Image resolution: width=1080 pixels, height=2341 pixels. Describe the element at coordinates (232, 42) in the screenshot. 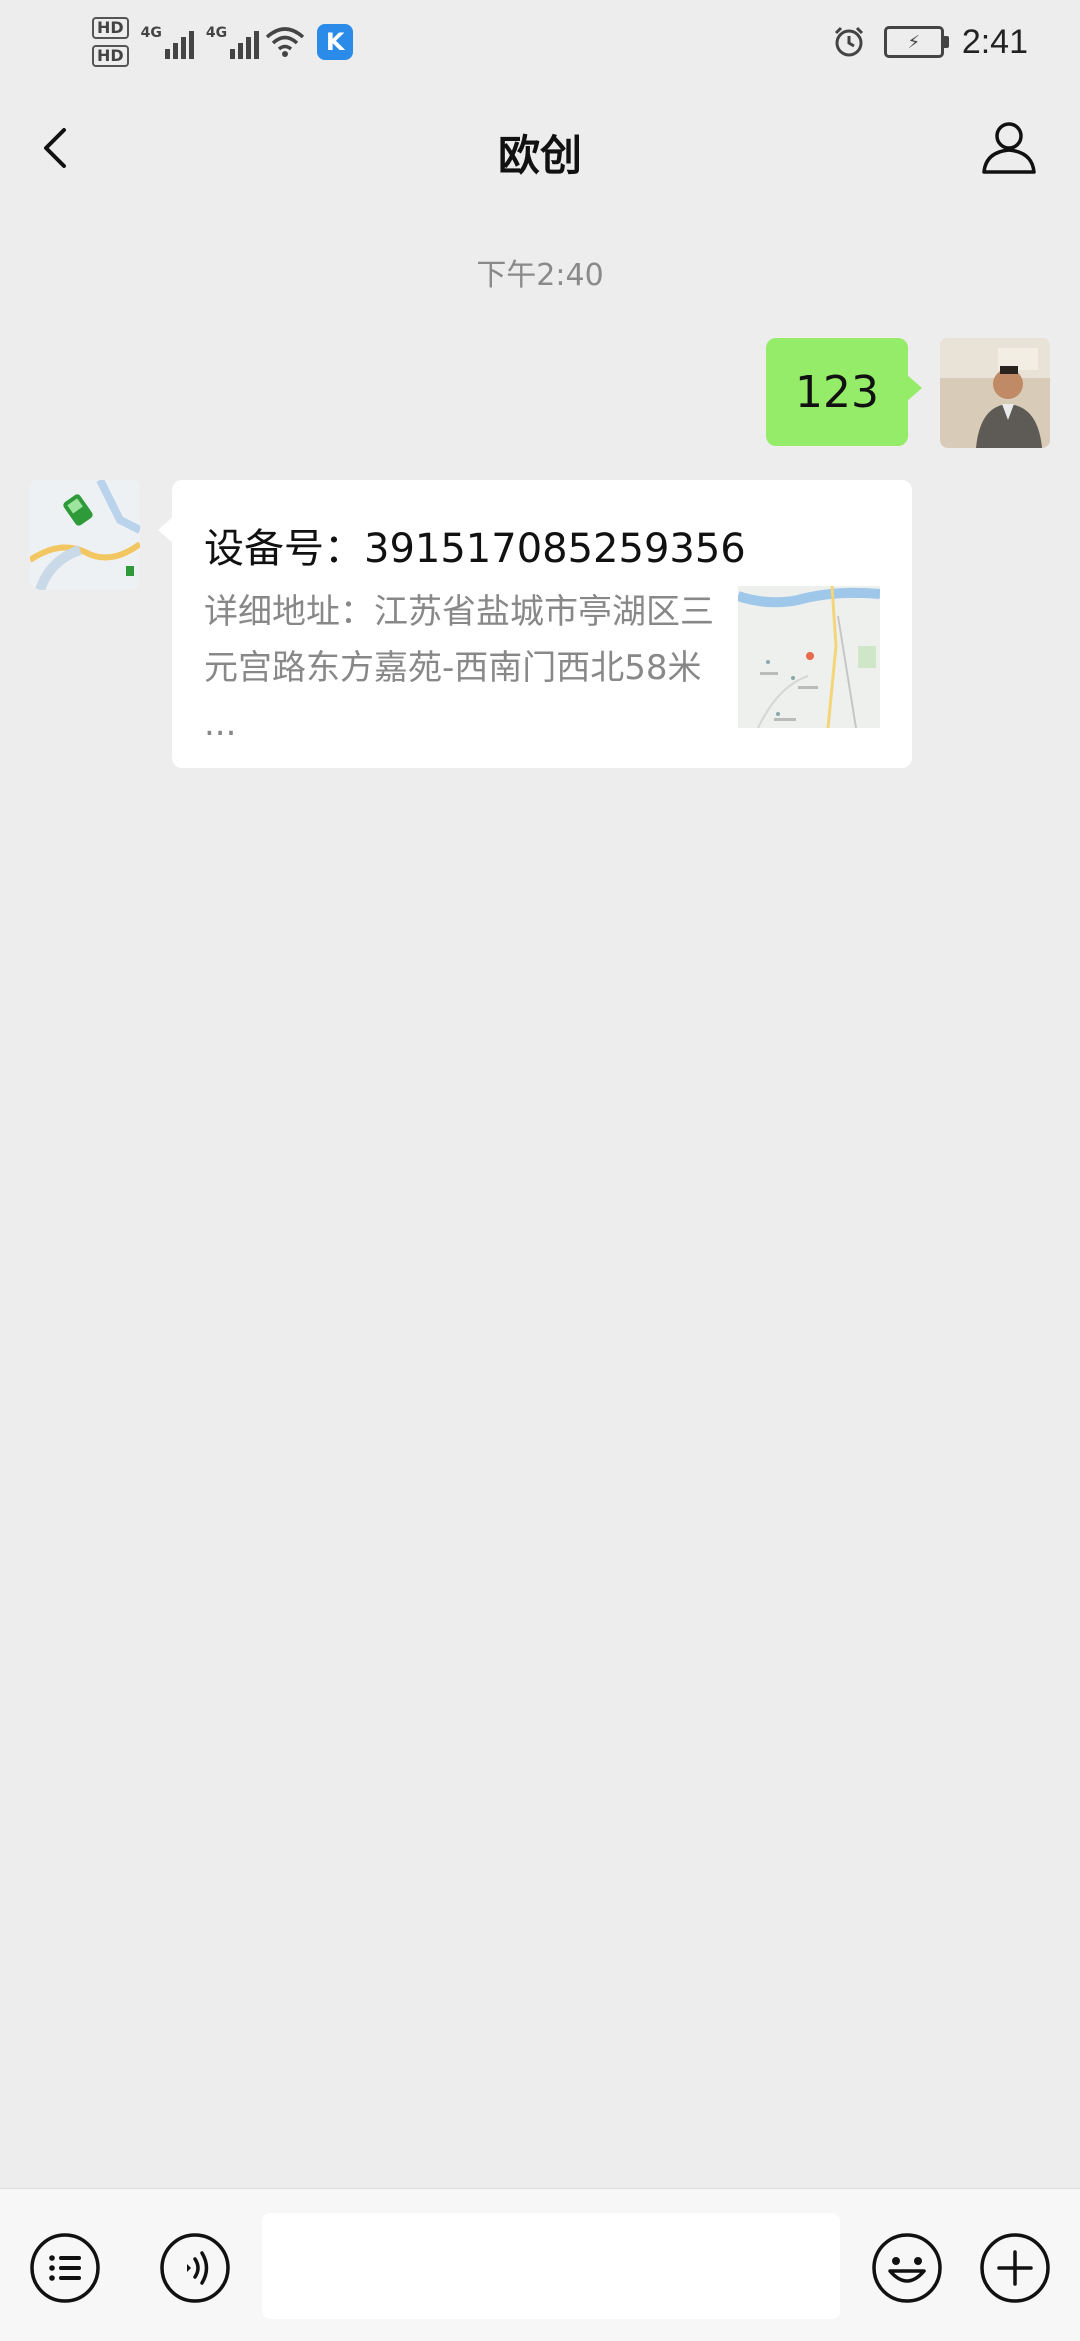

I see `signal-icon-2: 4G` at that location.